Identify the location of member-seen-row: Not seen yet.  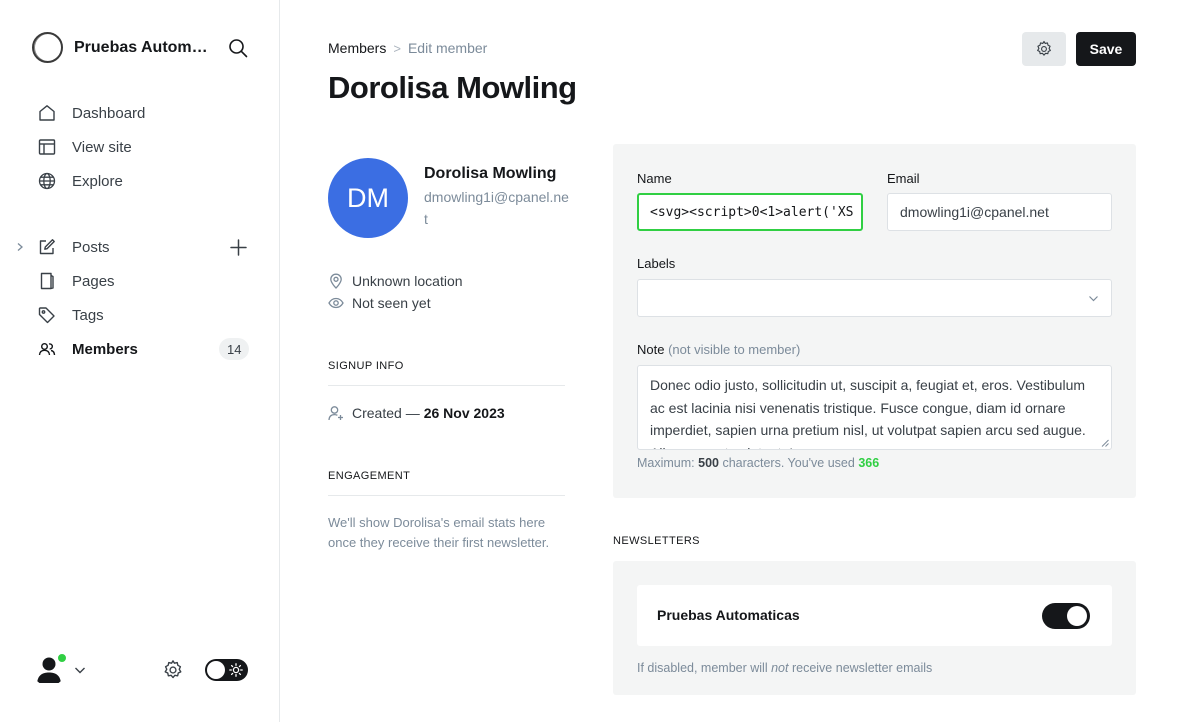
(379, 303).